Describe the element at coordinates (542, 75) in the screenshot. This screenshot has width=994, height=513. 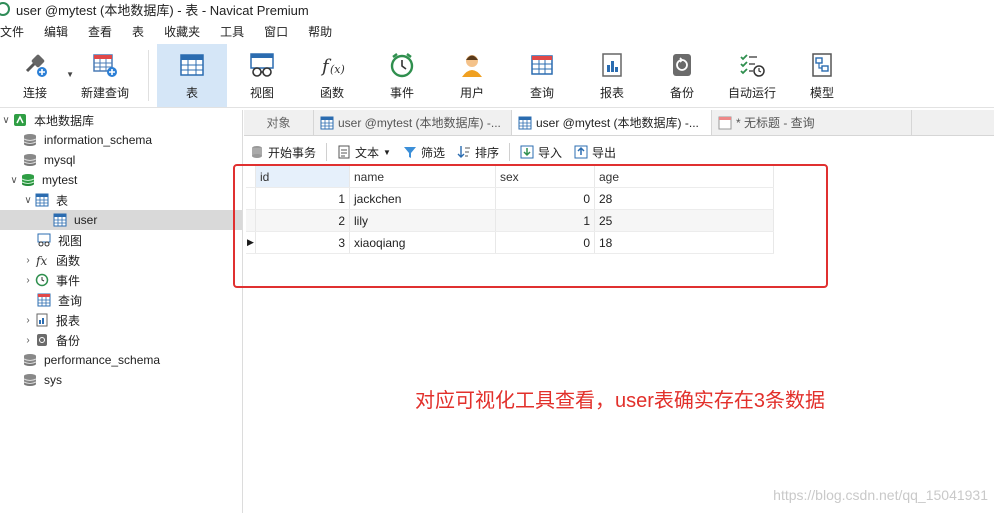
I see `query-button: 查询` at that location.